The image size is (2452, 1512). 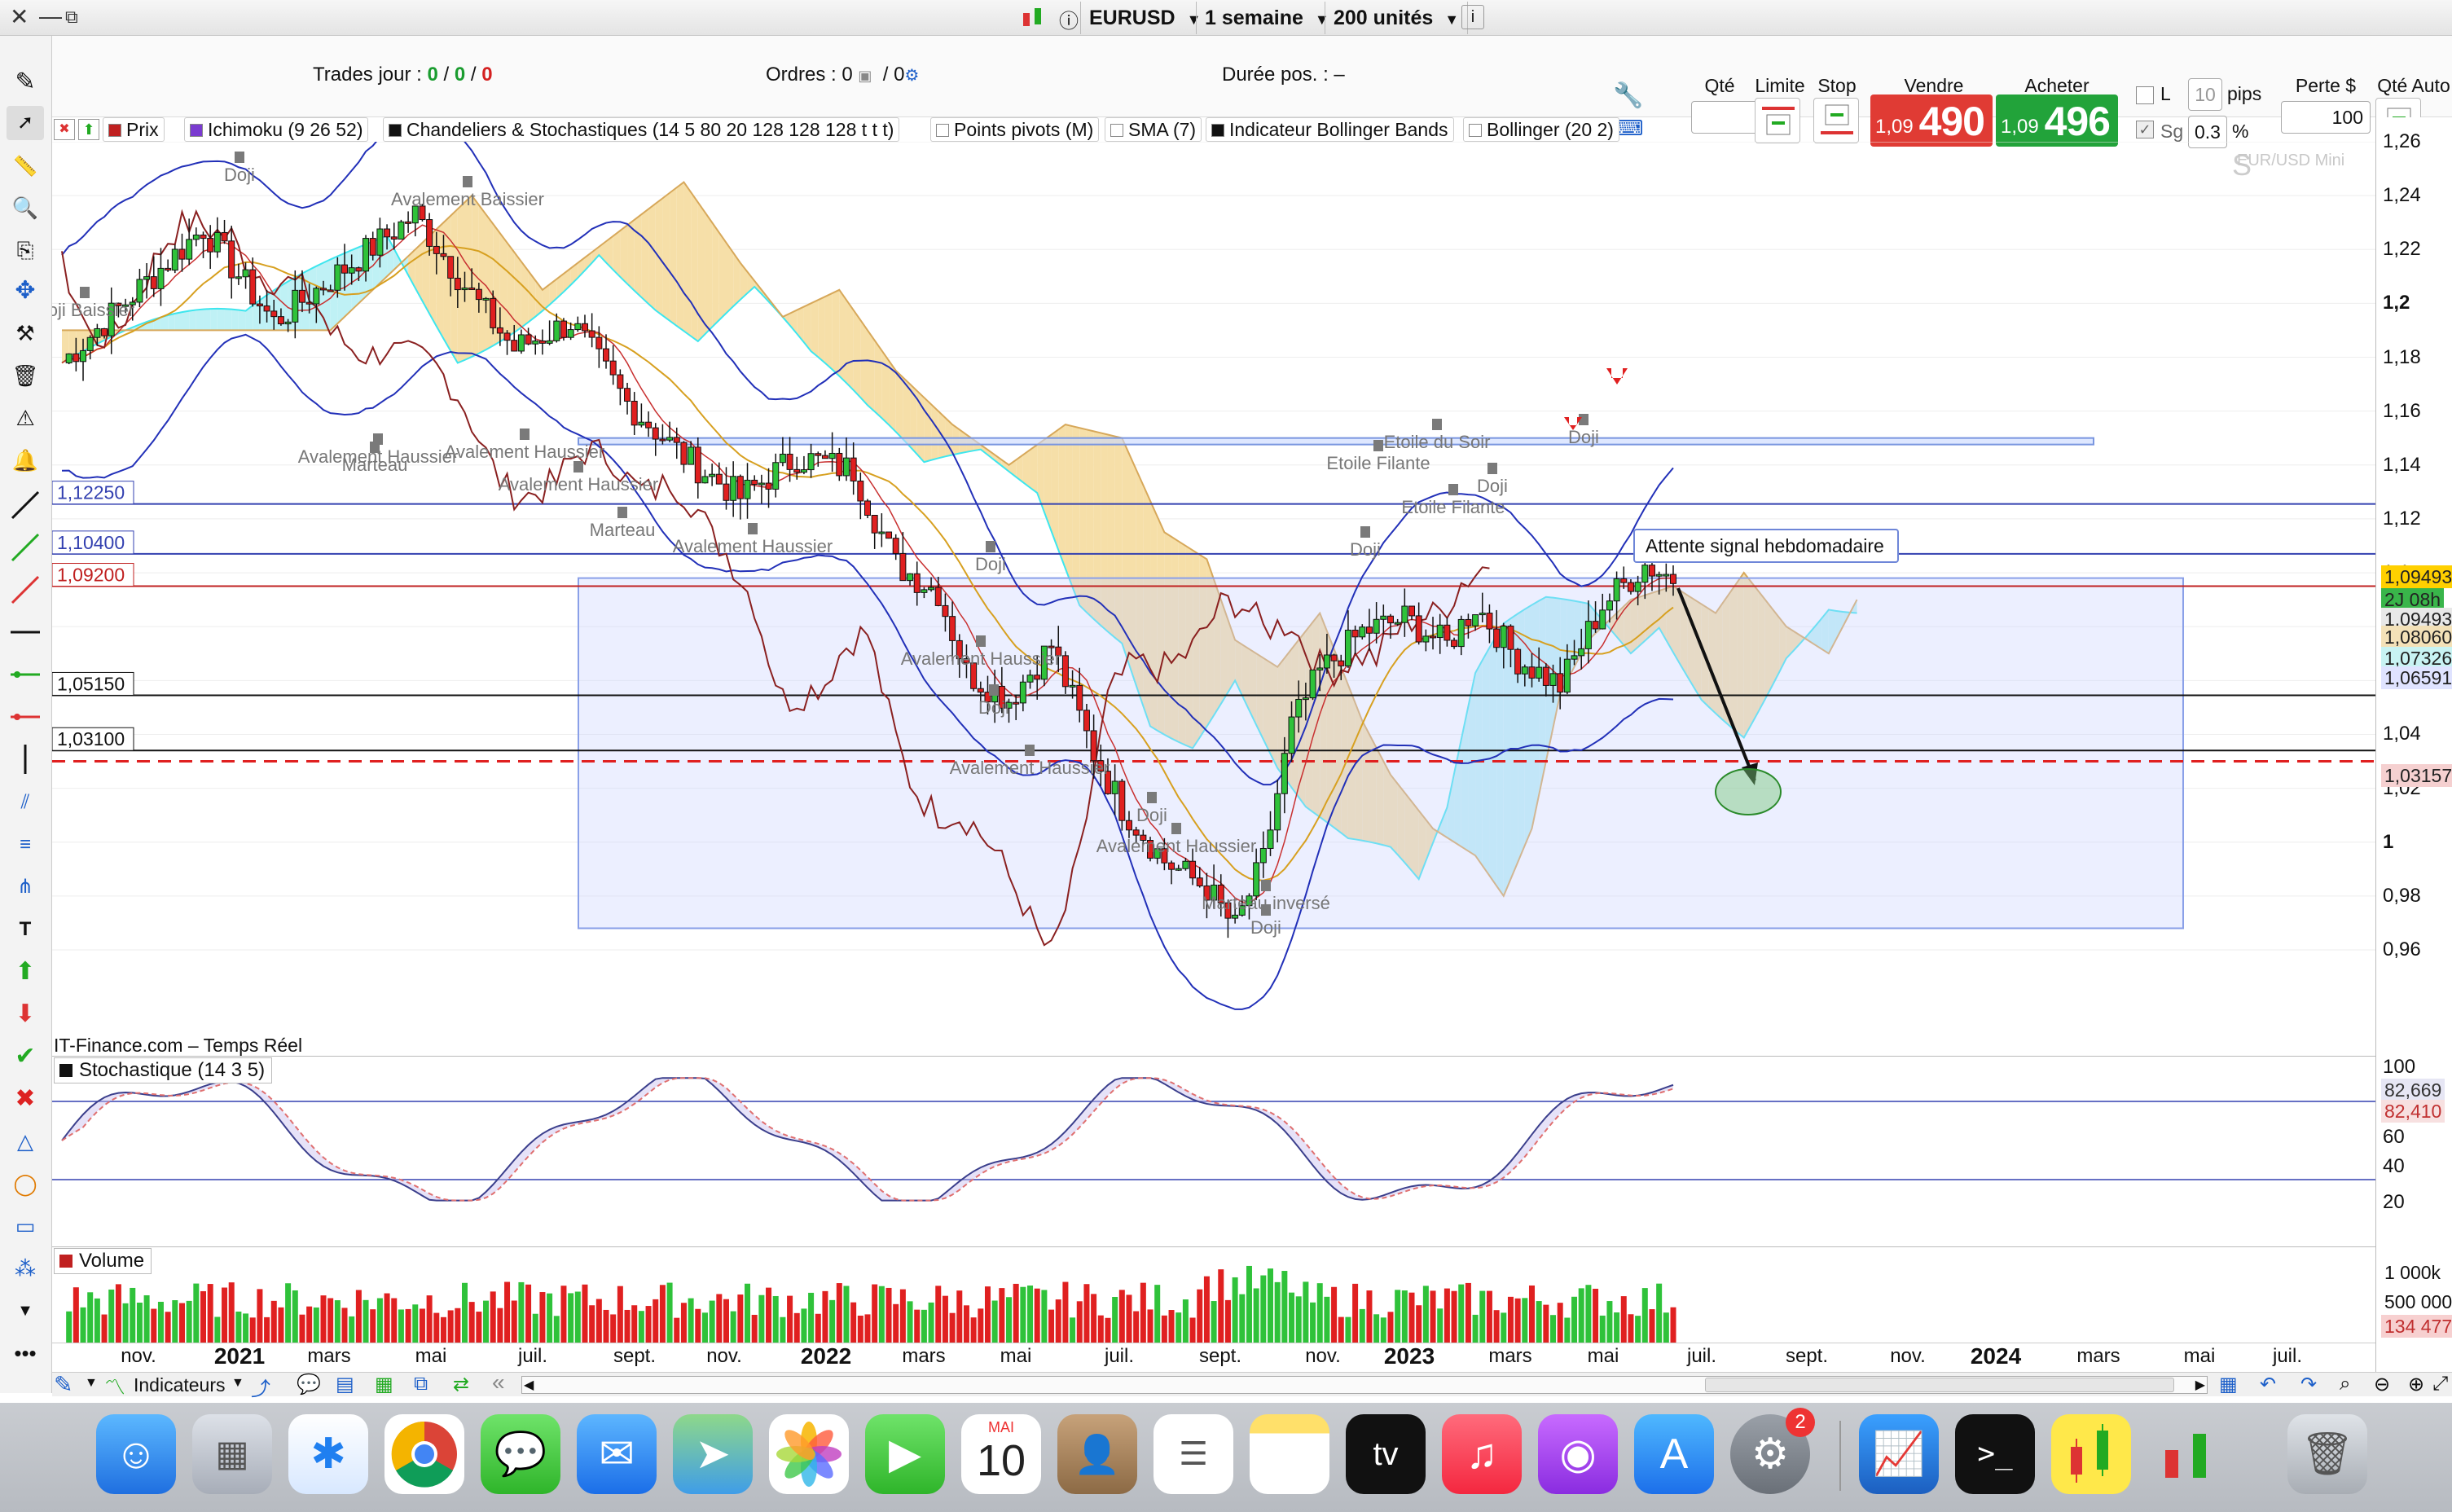 I want to click on zoom-fit-icon: ⌕, so click(x=2345, y=1384).